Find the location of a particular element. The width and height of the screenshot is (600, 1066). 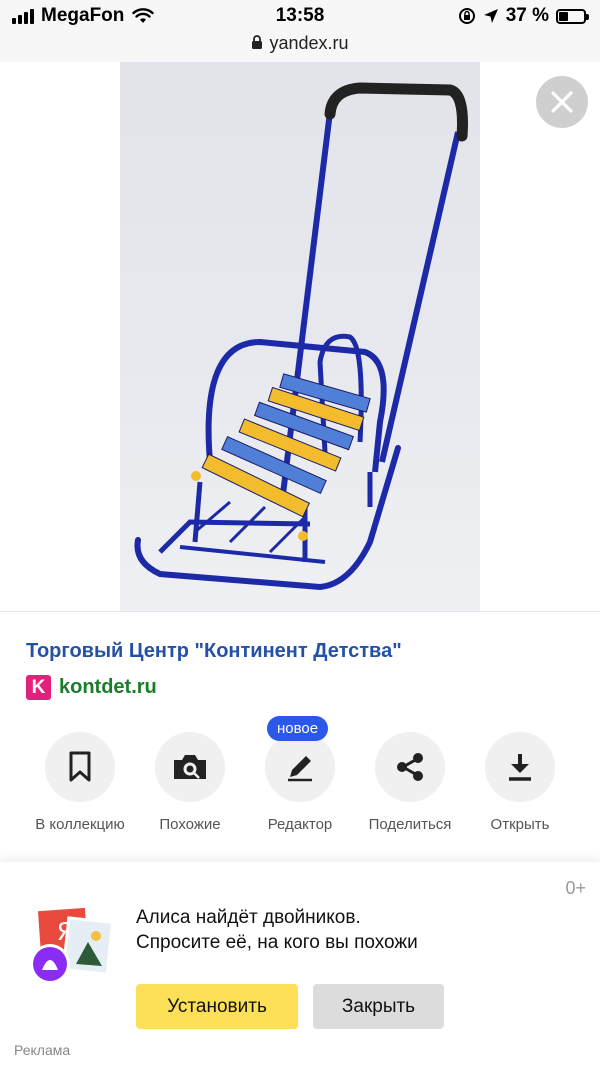

battery-icon is located at coordinates (572, 16).